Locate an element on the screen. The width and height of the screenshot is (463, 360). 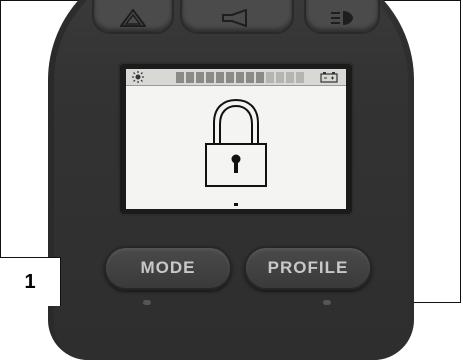
hazard-triangle-icon is located at coordinates (133, 18).